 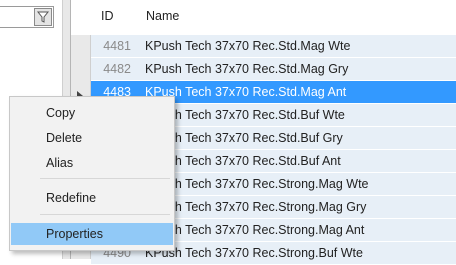 What do you see at coordinates (263, 17) in the screenshot?
I see `grid-header: ID Name` at bounding box center [263, 17].